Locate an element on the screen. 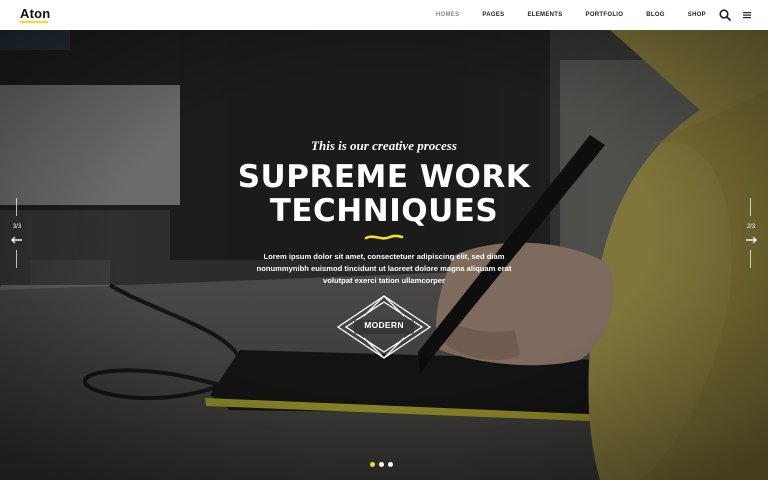 The width and height of the screenshot is (768, 480). main-nav: HOMES PAGES ELEMENTS PORTFOLIO BLOG SHOP is located at coordinates (559, 15).